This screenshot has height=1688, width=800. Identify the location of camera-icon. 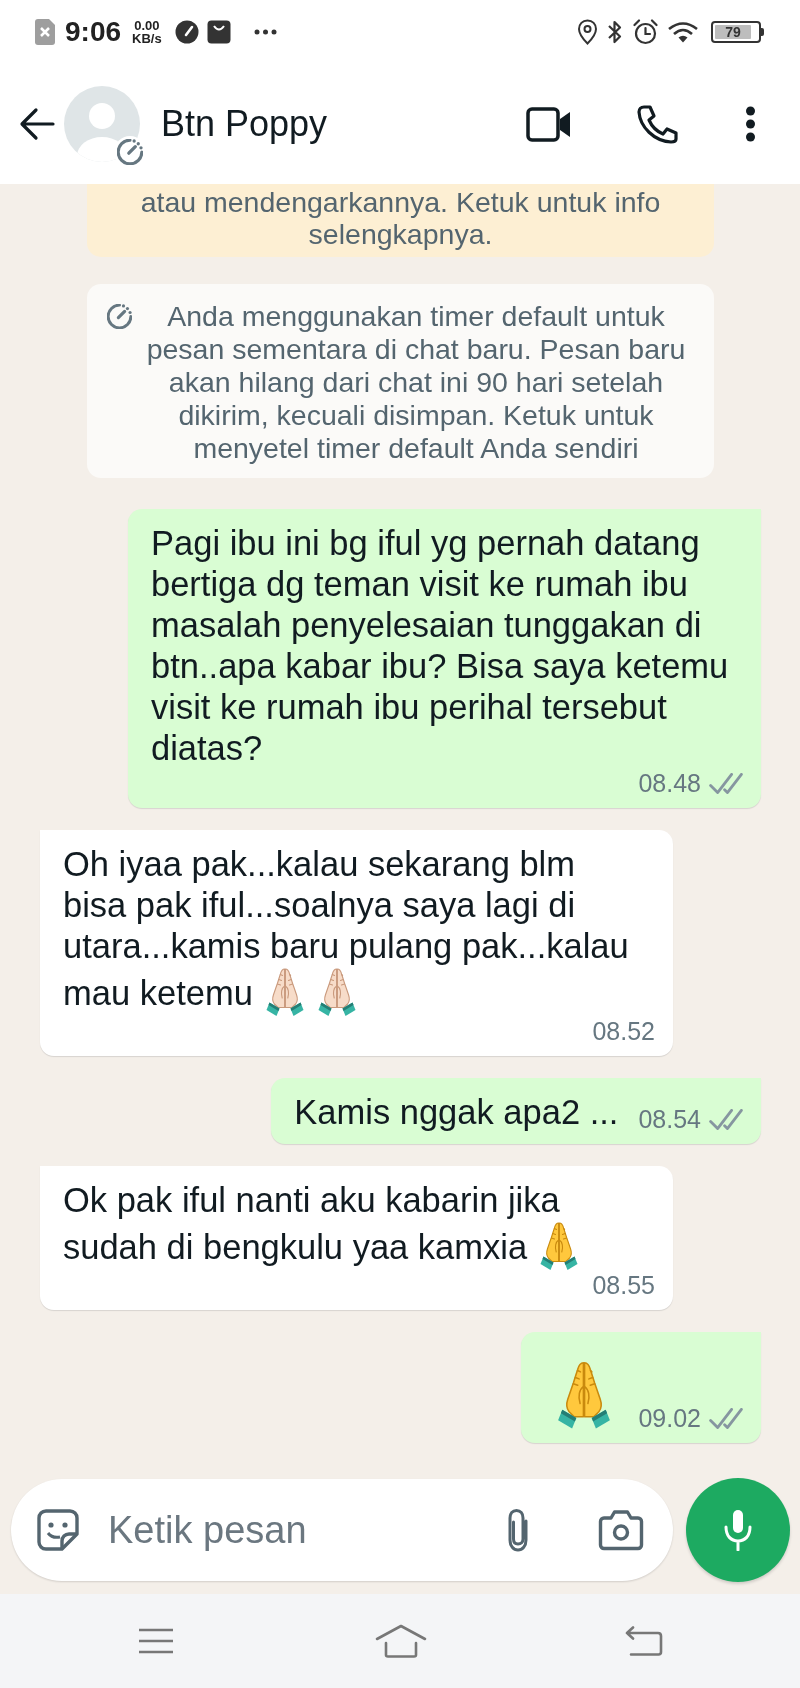
(621, 1530).